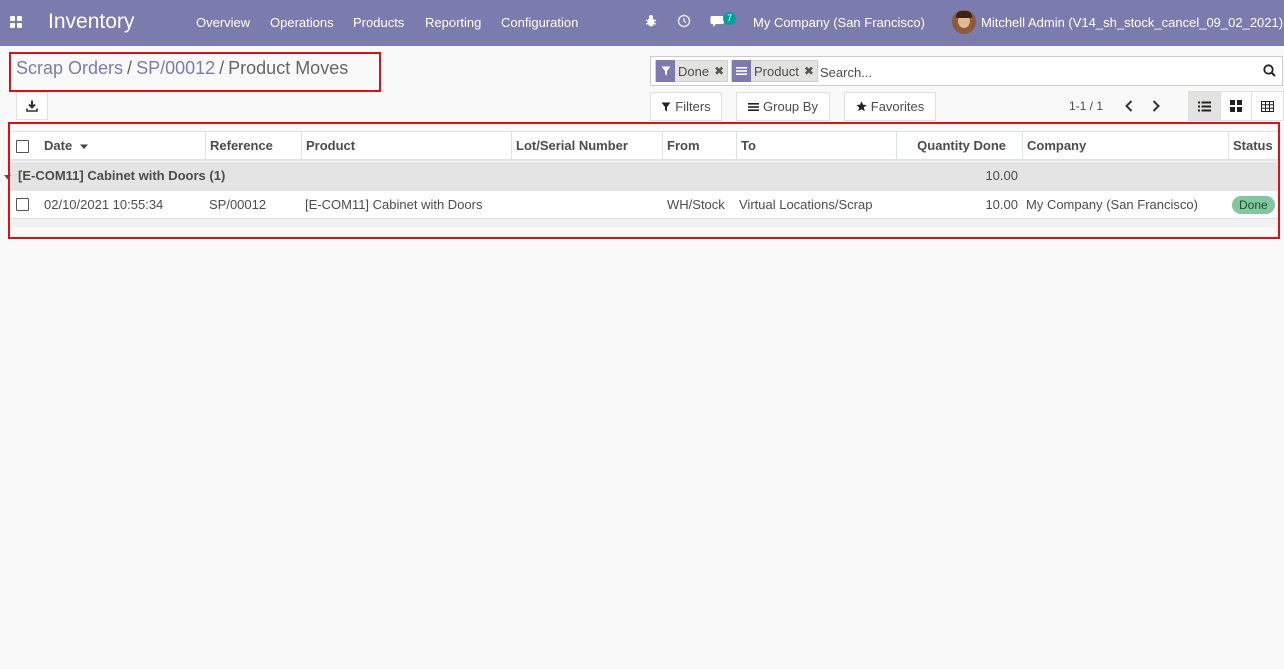 The image size is (1284, 669). Describe the element at coordinates (890, 106) in the screenshot. I see `favorites-button: Favorites` at that location.